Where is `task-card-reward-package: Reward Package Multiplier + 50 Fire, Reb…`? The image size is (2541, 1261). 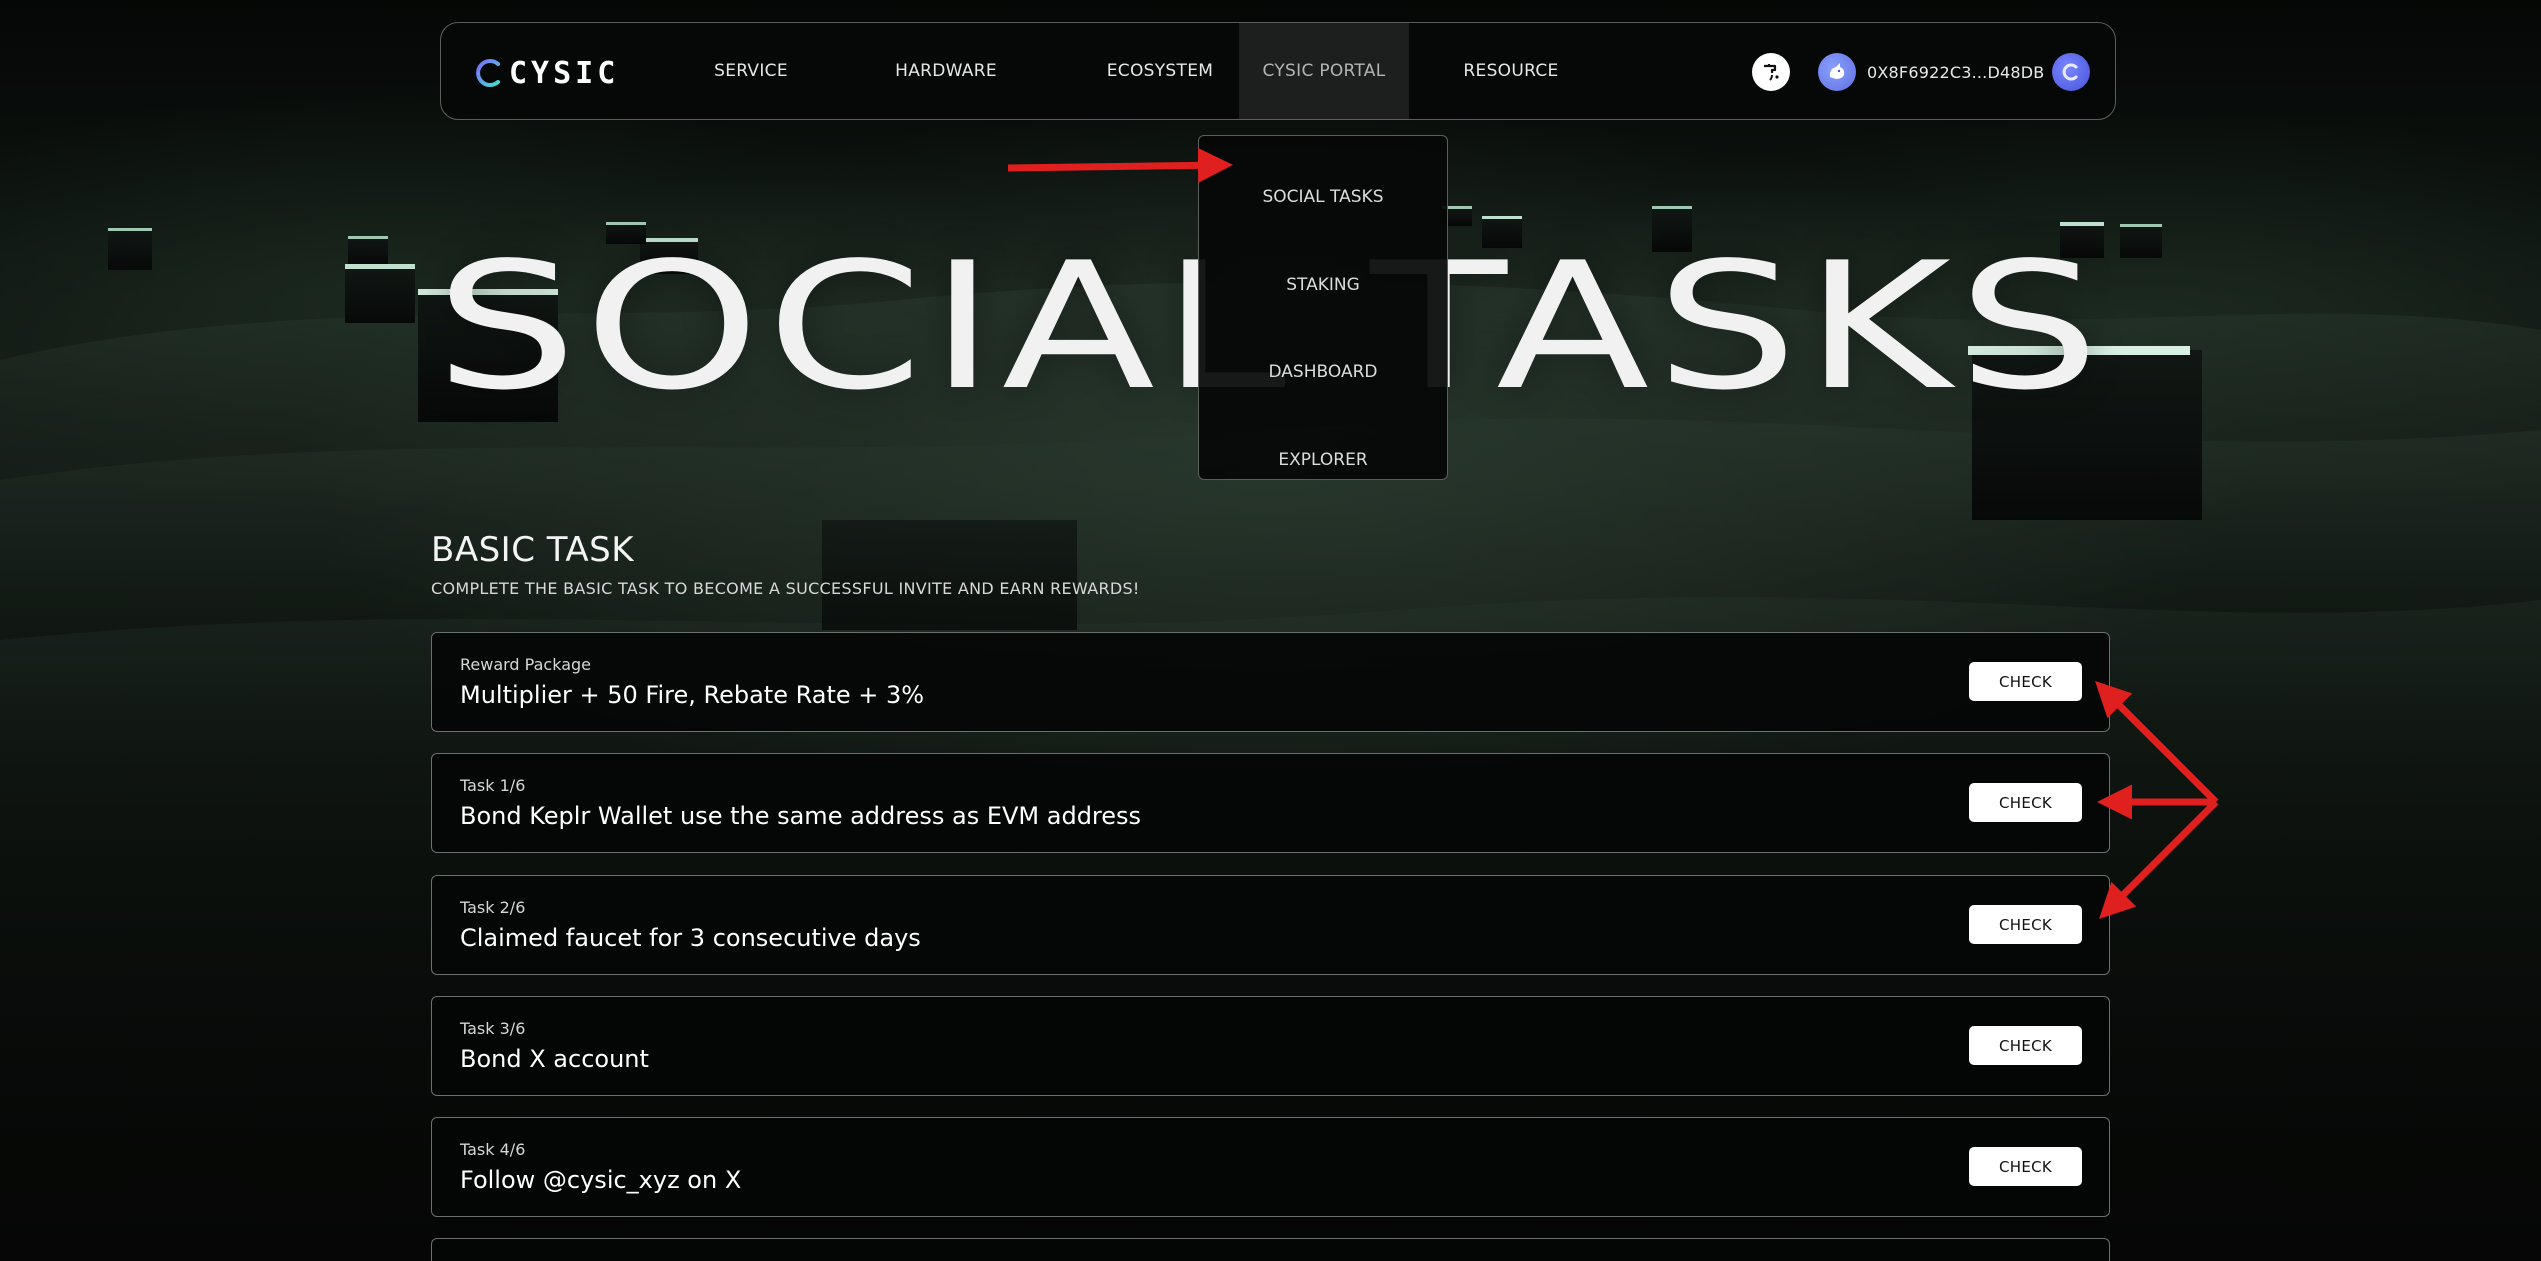 task-card-reward-package: Reward Package Multiplier + 50 Fire, Reb… is located at coordinates (1270, 682).